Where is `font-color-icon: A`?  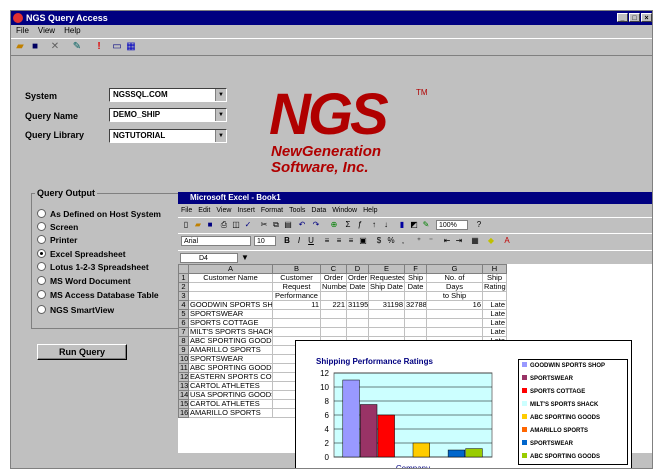
font-color-icon: A is located at coordinates (507, 241).